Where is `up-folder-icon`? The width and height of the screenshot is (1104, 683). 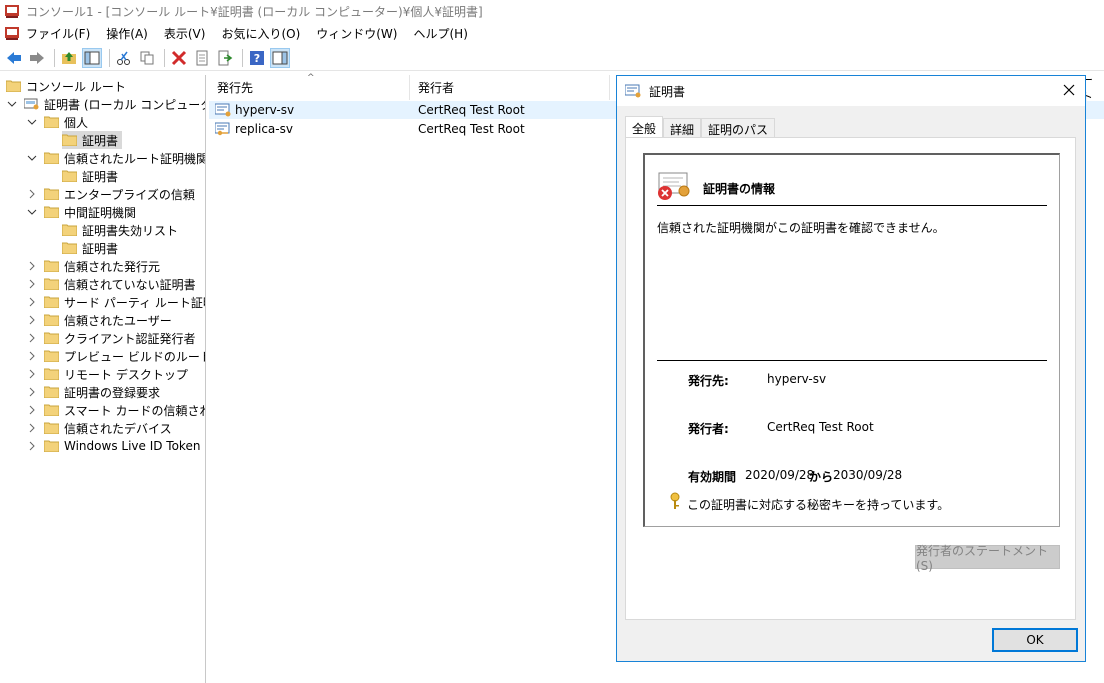 up-folder-icon is located at coordinates (69, 58).